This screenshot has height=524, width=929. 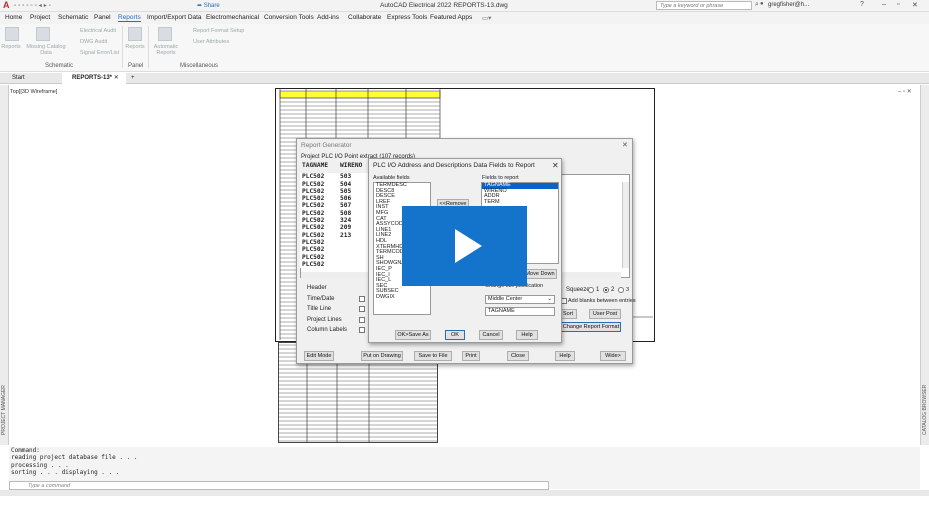 I want to click on table-row: PLC502 503, so click(x=334, y=176).